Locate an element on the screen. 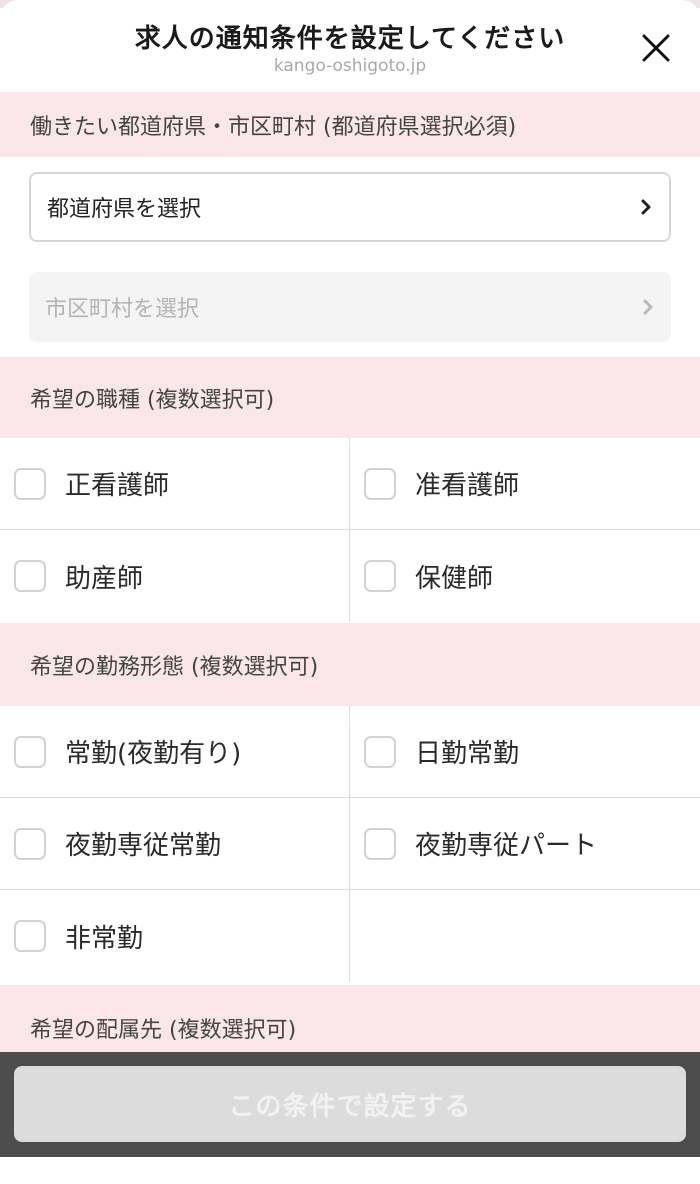 Image resolution: width=700 pixels, height=1184 pixels. option-label: 日勤常勤 is located at coordinates (467, 754).